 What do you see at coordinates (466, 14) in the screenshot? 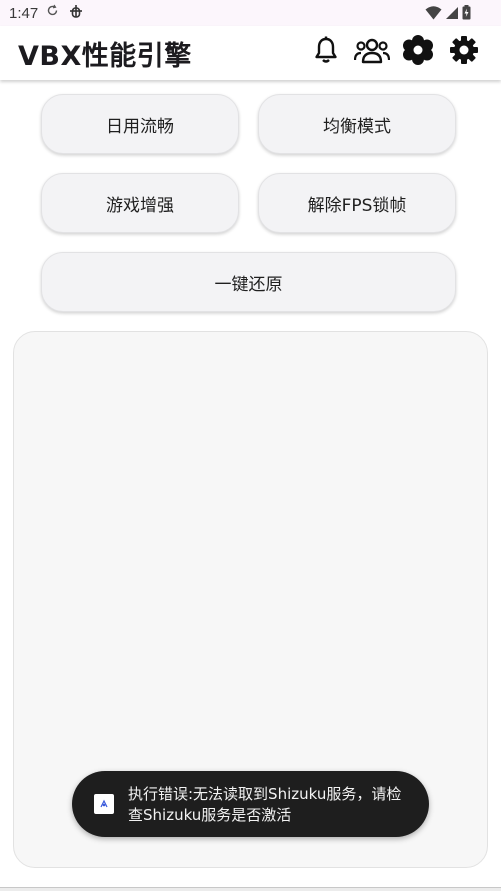
I see `battery-icon` at bounding box center [466, 14].